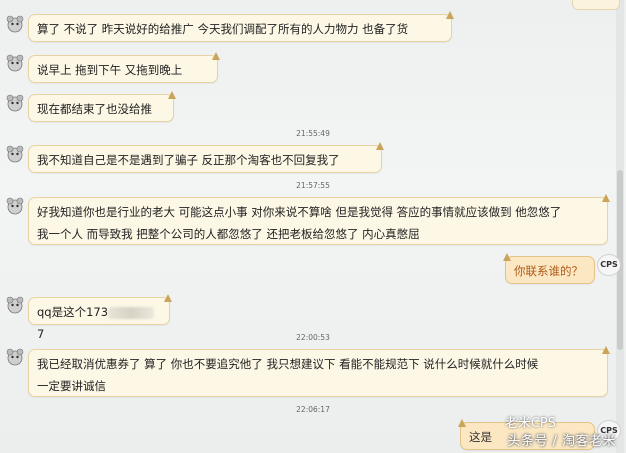 The image size is (626, 453). I want to click on scrollbar, so click(620, 226).